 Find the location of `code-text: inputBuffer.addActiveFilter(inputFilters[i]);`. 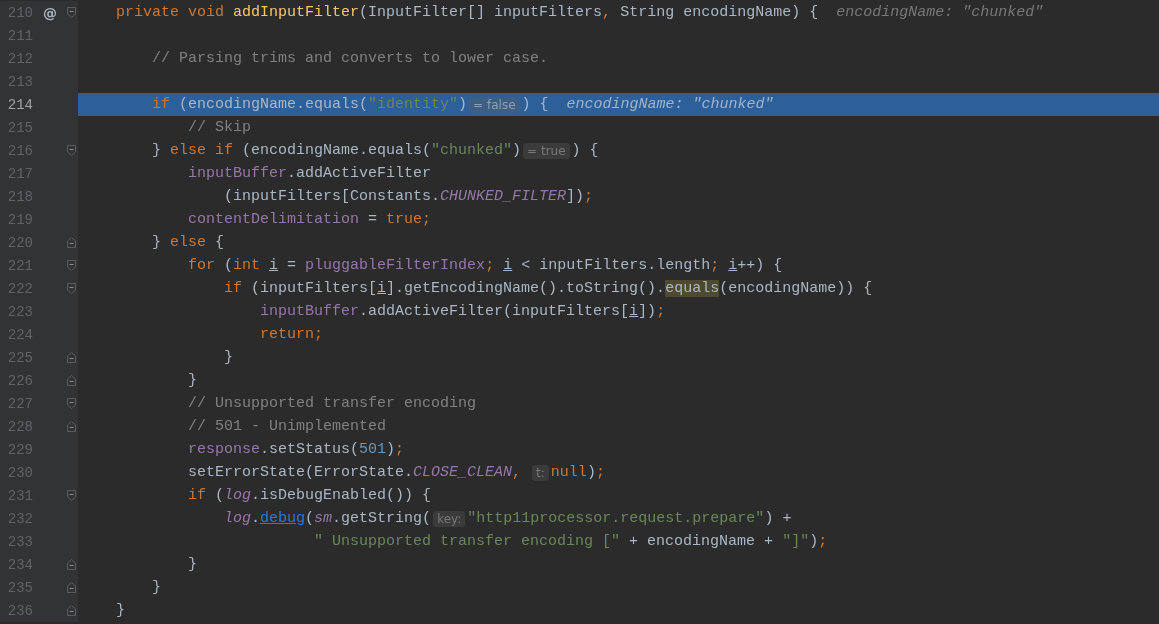

code-text: inputBuffer.addActiveFilter(inputFilters[i]); is located at coordinates (462, 311).